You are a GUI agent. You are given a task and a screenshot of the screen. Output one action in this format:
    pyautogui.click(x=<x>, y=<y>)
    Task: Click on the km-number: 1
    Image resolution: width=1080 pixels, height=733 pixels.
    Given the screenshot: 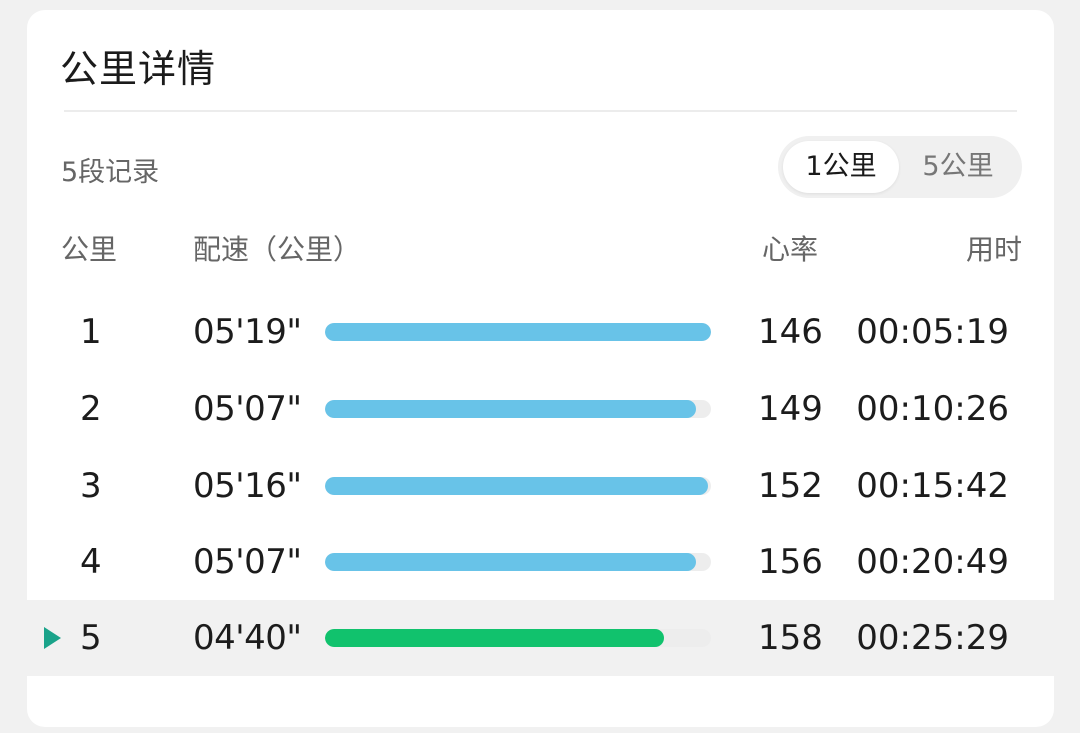 What is the action you would take?
    pyautogui.click(x=91, y=332)
    